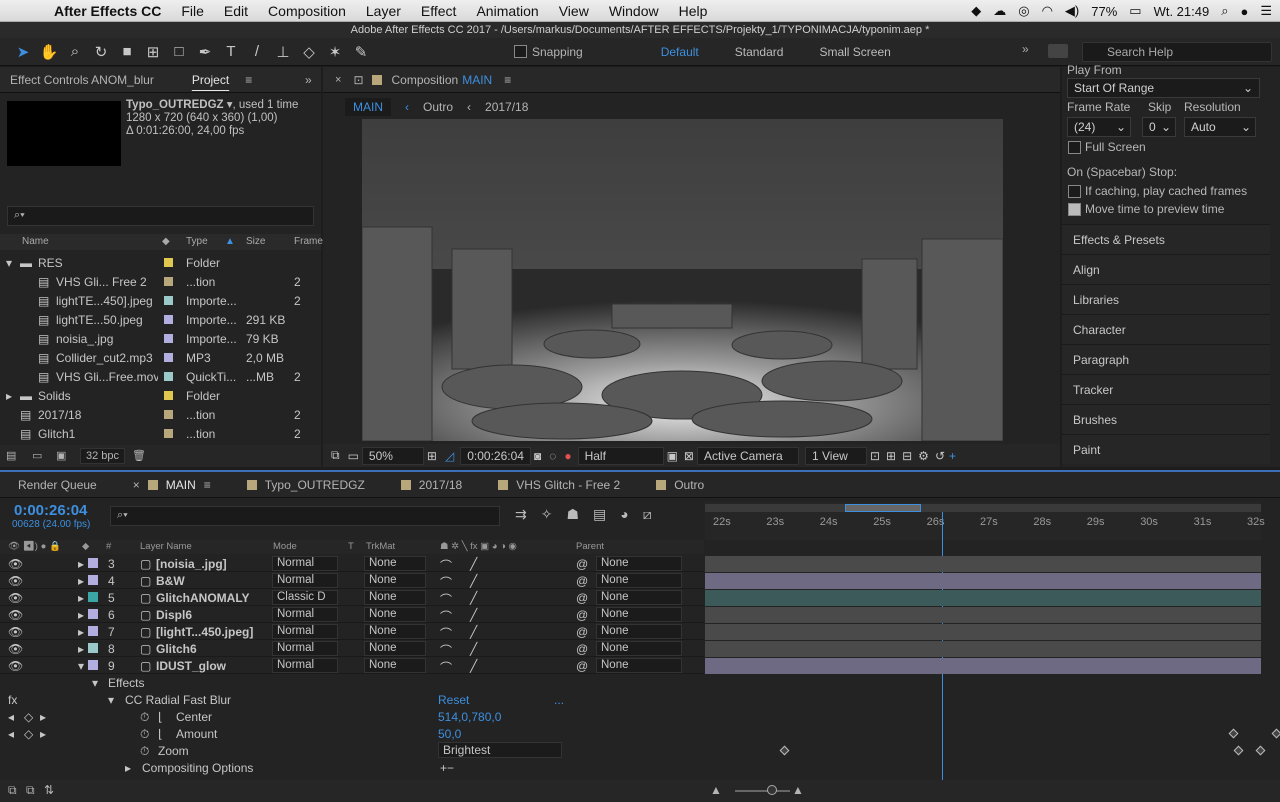 This screenshot has width=1280, height=802. What do you see at coordinates (716, 790) in the screenshot?
I see `zoom-out-icon: ▲` at bounding box center [716, 790].